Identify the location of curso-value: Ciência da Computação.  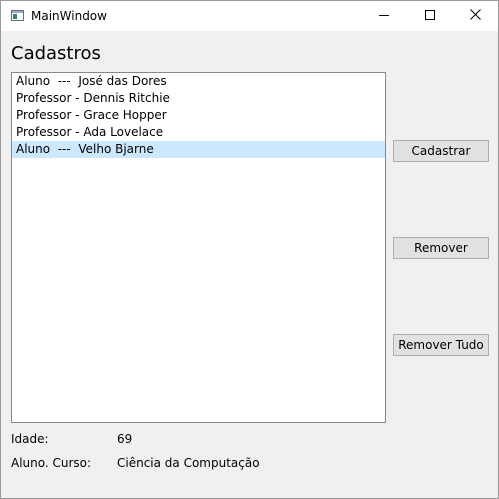
(188, 463).